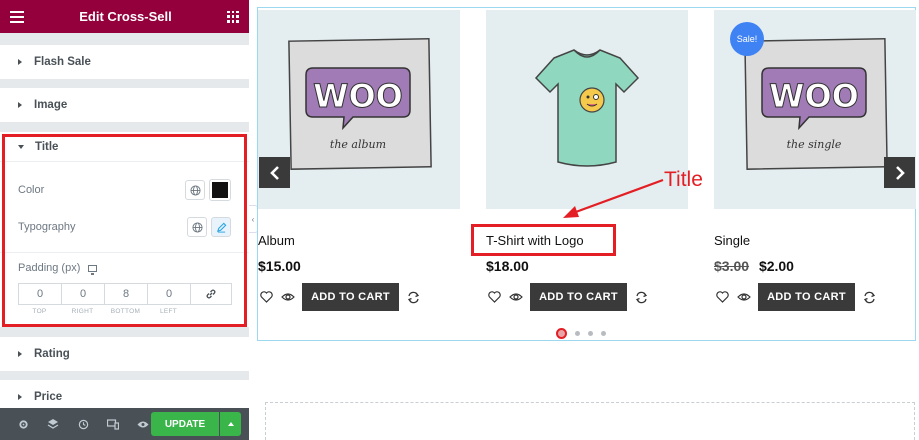 The width and height of the screenshot is (919, 440). Describe the element at coordinates (581, 333) in the screenshot. I see `carousel-pagination` at that location.